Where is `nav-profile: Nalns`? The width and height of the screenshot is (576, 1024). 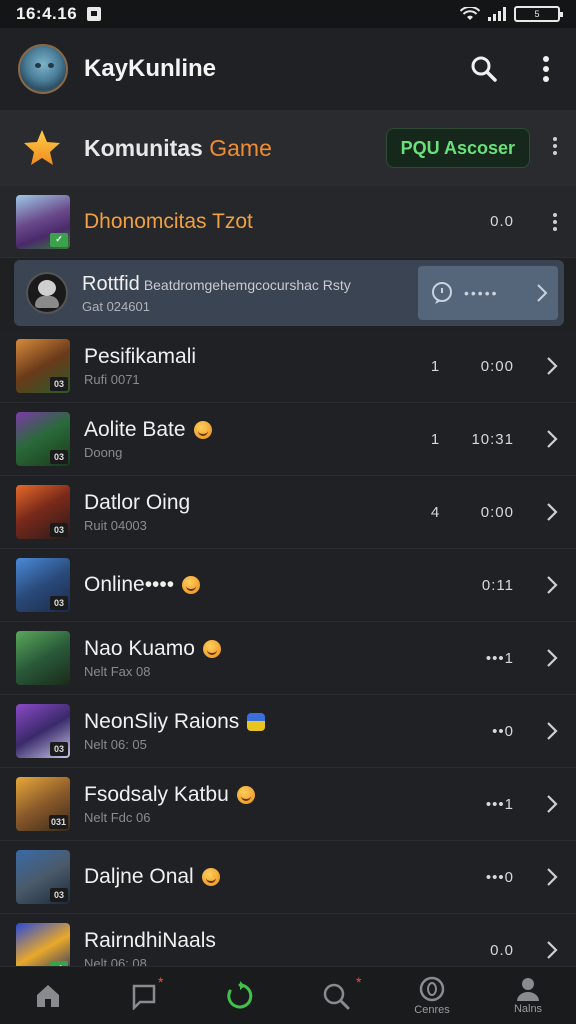 nav-profile: Nalns is located at coordinates (528, 995).